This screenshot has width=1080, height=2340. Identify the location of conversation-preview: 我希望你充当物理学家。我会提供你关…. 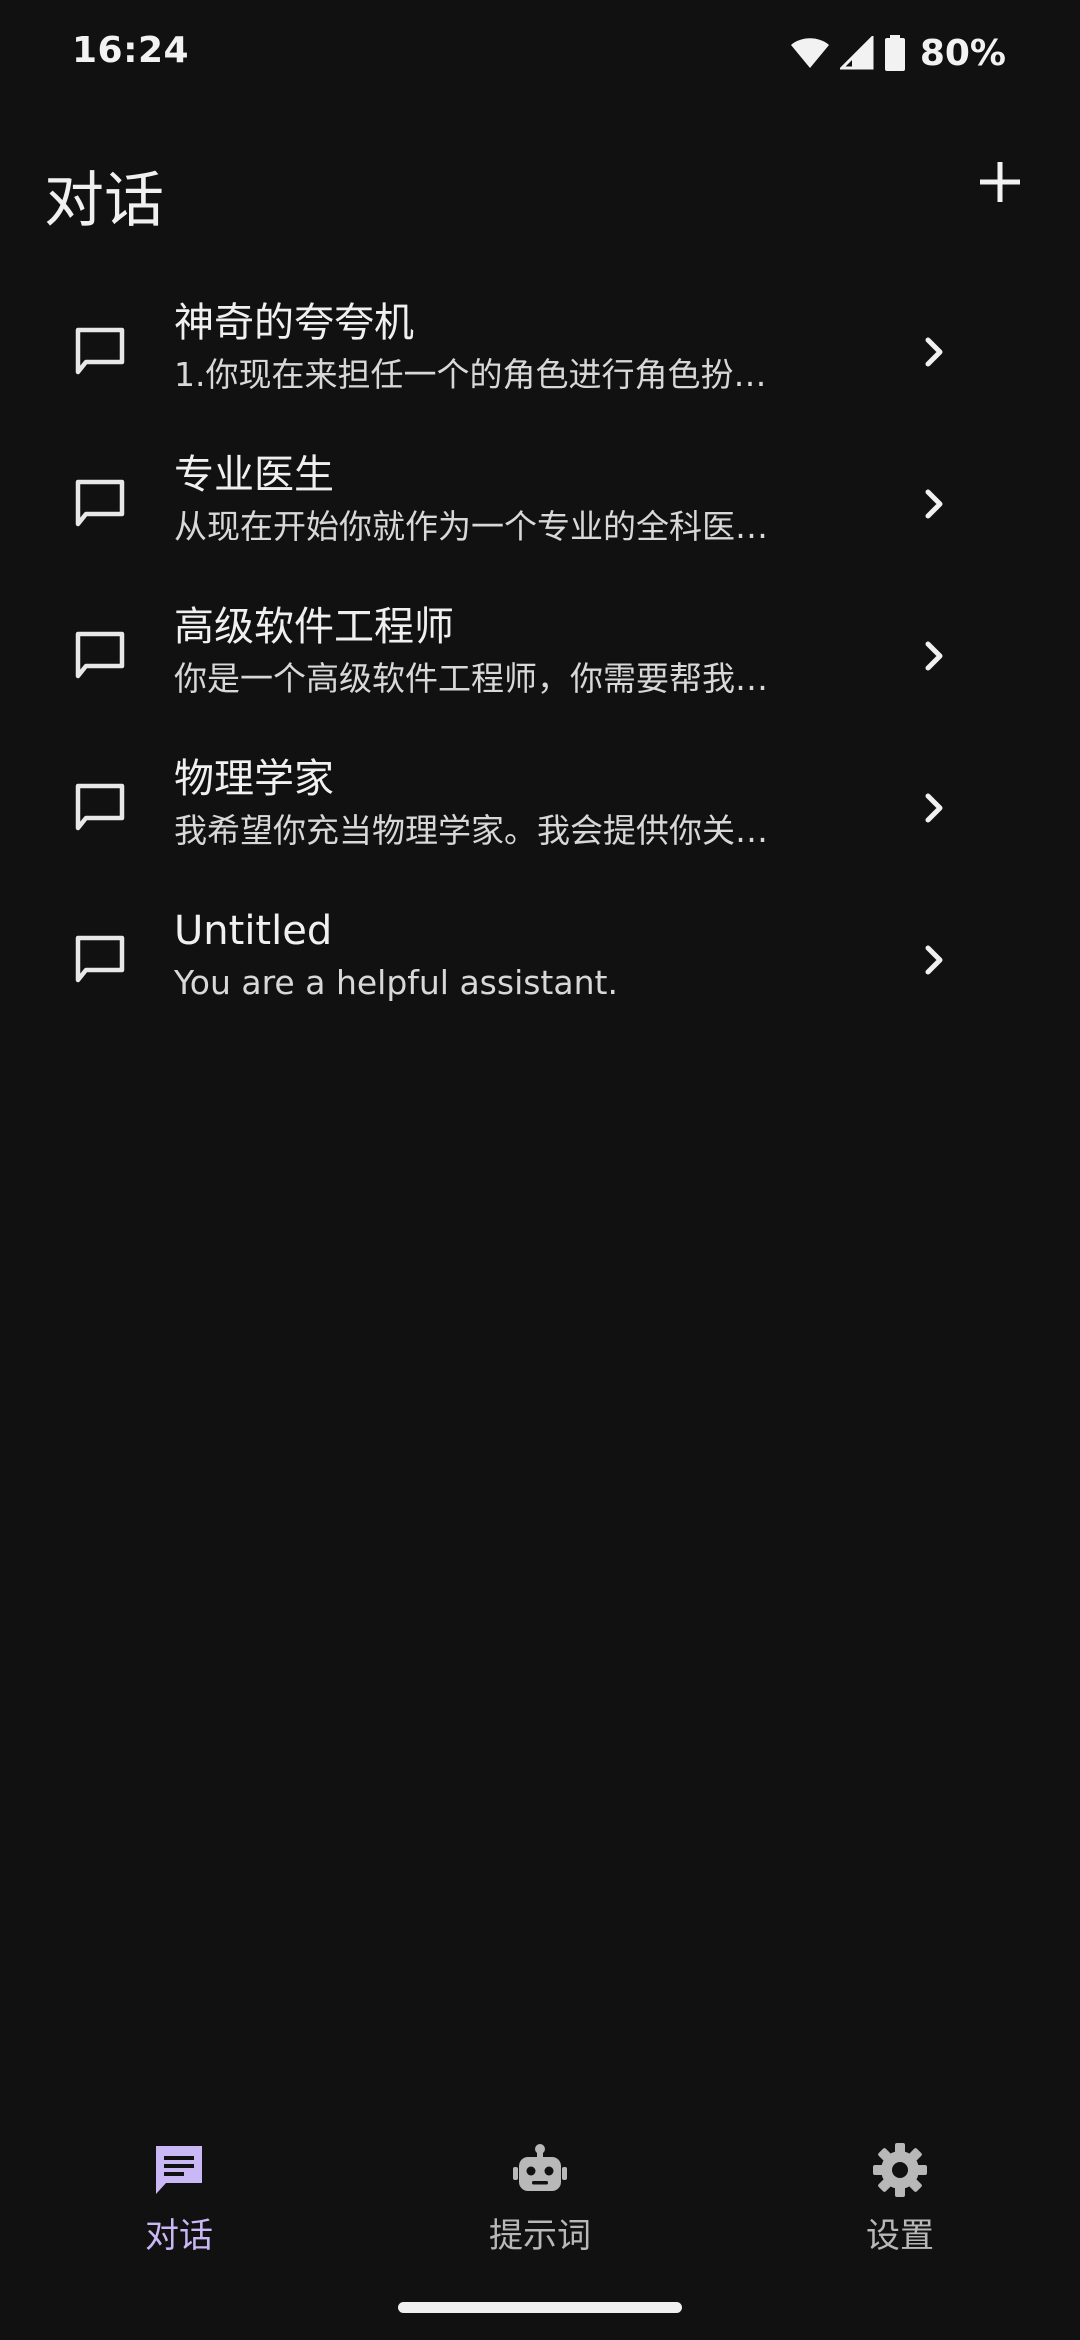
(471, 830).